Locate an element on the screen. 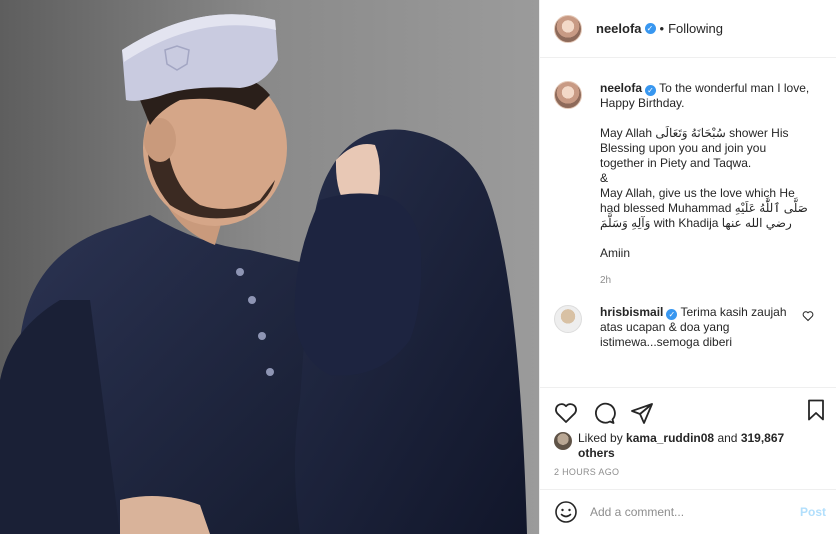  commenter-avatar is located at coordinates (568, 319).